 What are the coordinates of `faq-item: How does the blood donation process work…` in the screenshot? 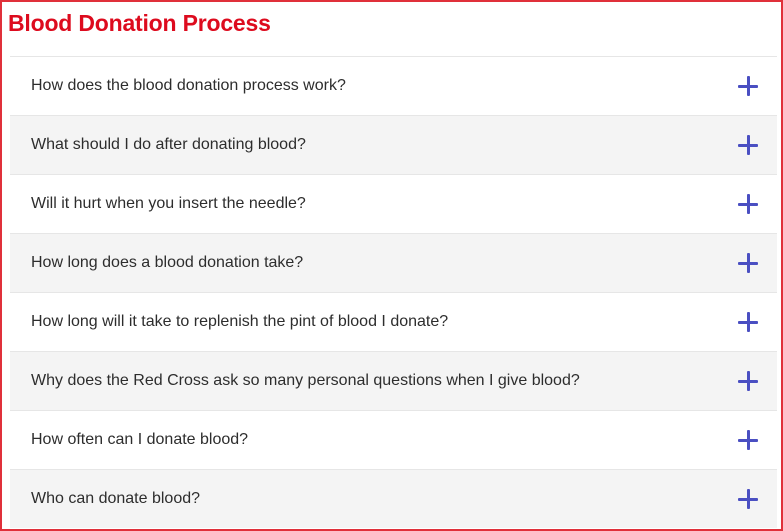 It's located at (393, 85).